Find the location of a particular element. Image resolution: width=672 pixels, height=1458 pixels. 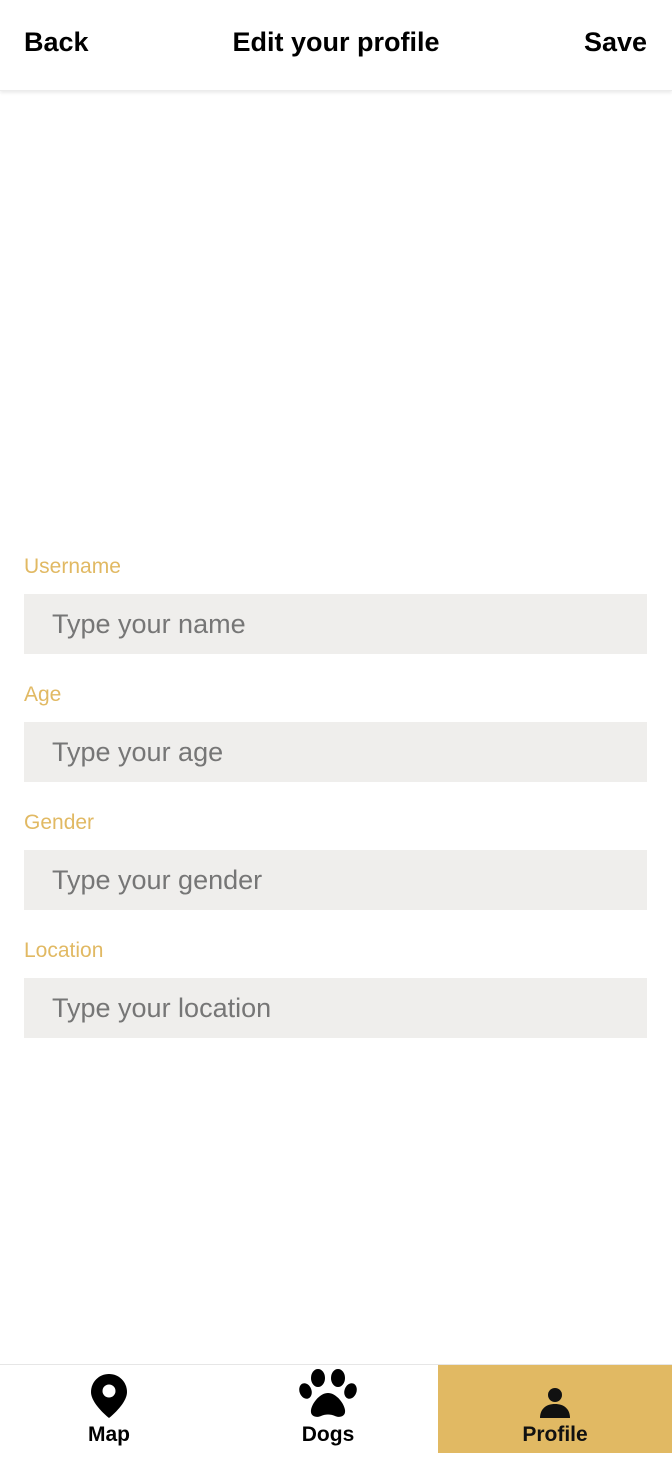

bottom-tab-bar: Map Dogs Profile is located at coordinates (336, 1408).